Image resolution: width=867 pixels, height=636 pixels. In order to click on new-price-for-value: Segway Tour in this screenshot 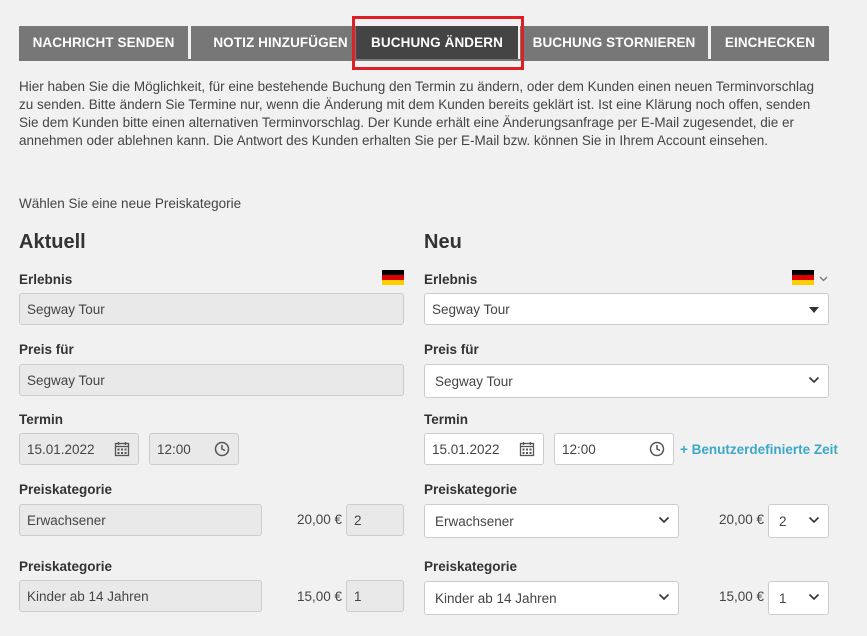, I will do `click(474, 381)`.